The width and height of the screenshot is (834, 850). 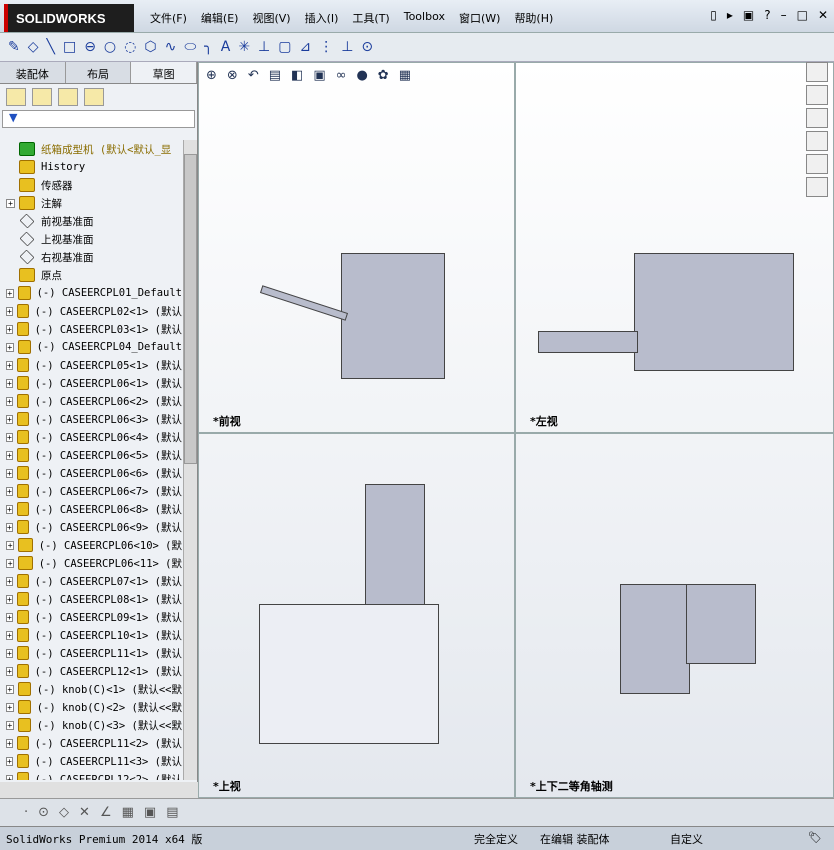 I want to click on save-icon: ▣, so click(x=748, y=15).